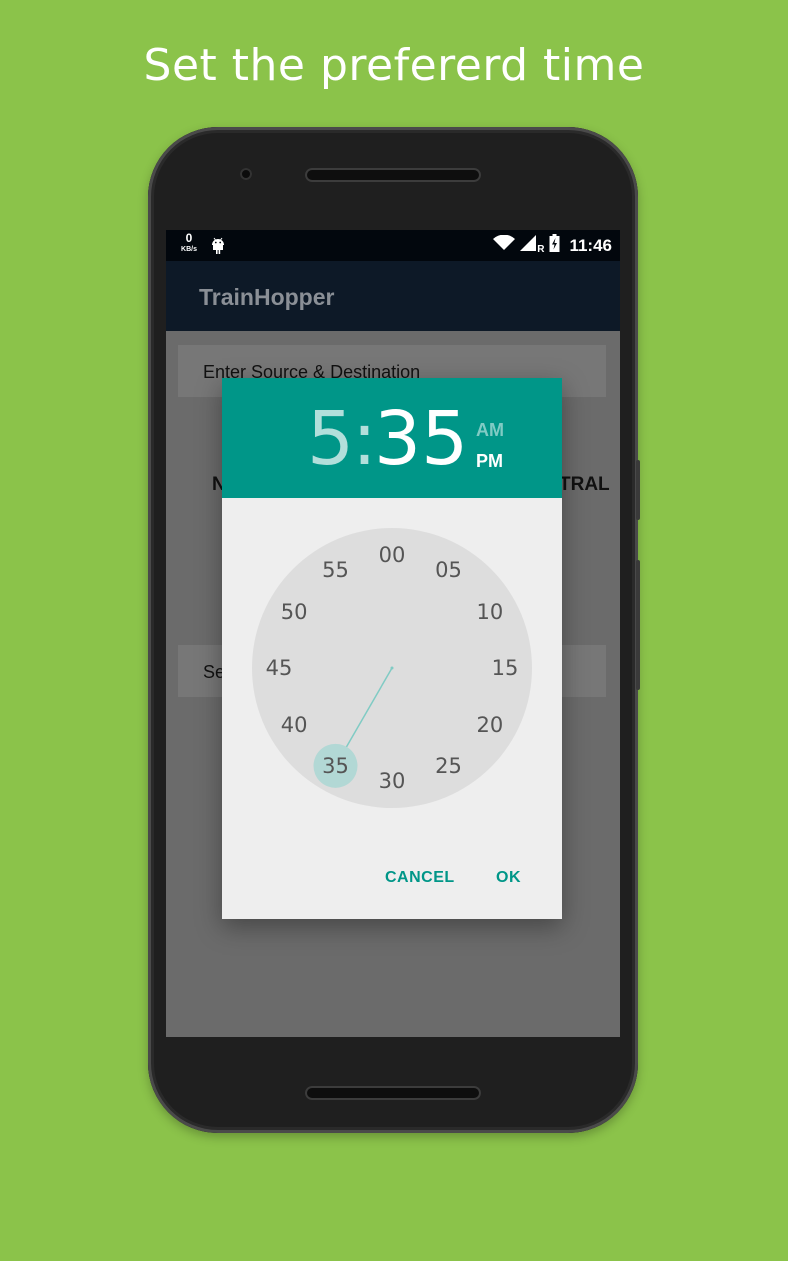 This screenshot has width=788, height=1261. I want to click on network-speed-value: 0, so click(189, 238).